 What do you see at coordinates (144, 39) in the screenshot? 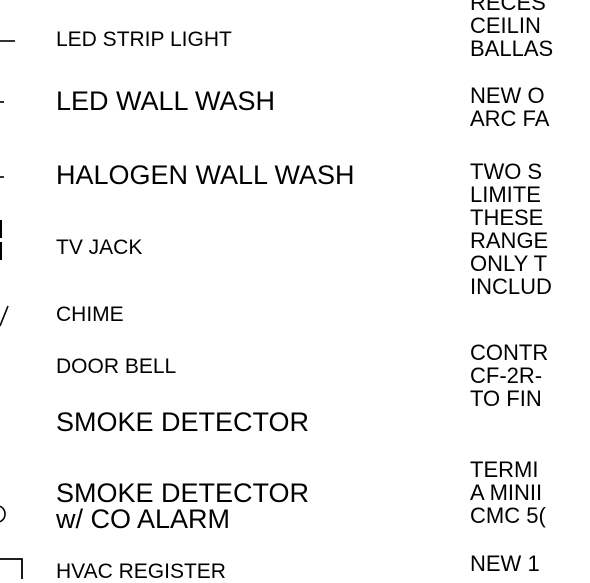
I see `legend-label-led-strip-light: LED STRIP LIGHT` at bounding box center [144, 39].